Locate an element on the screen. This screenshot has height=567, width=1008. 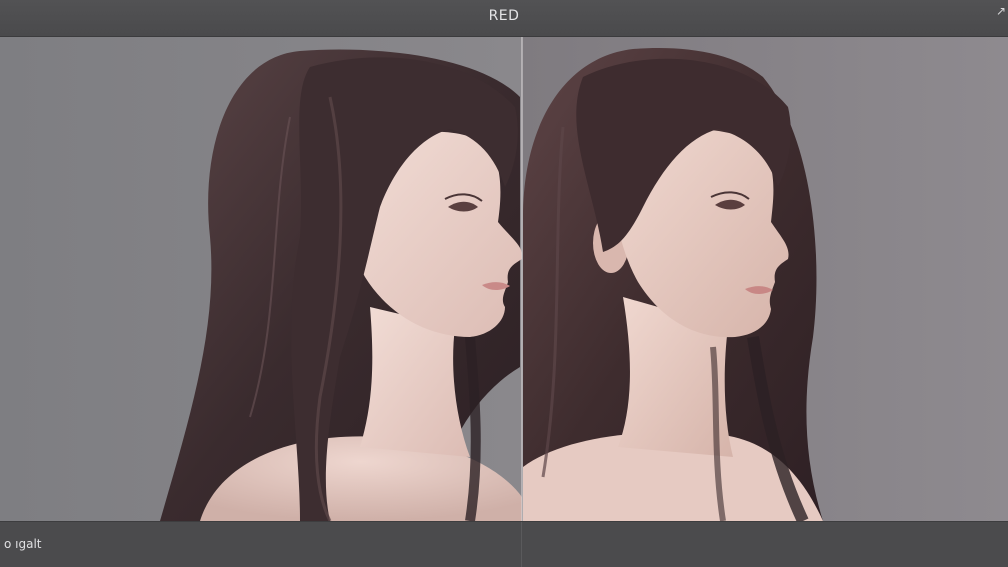
title-bar: RED ↗ is located at coordinates (504, 18).